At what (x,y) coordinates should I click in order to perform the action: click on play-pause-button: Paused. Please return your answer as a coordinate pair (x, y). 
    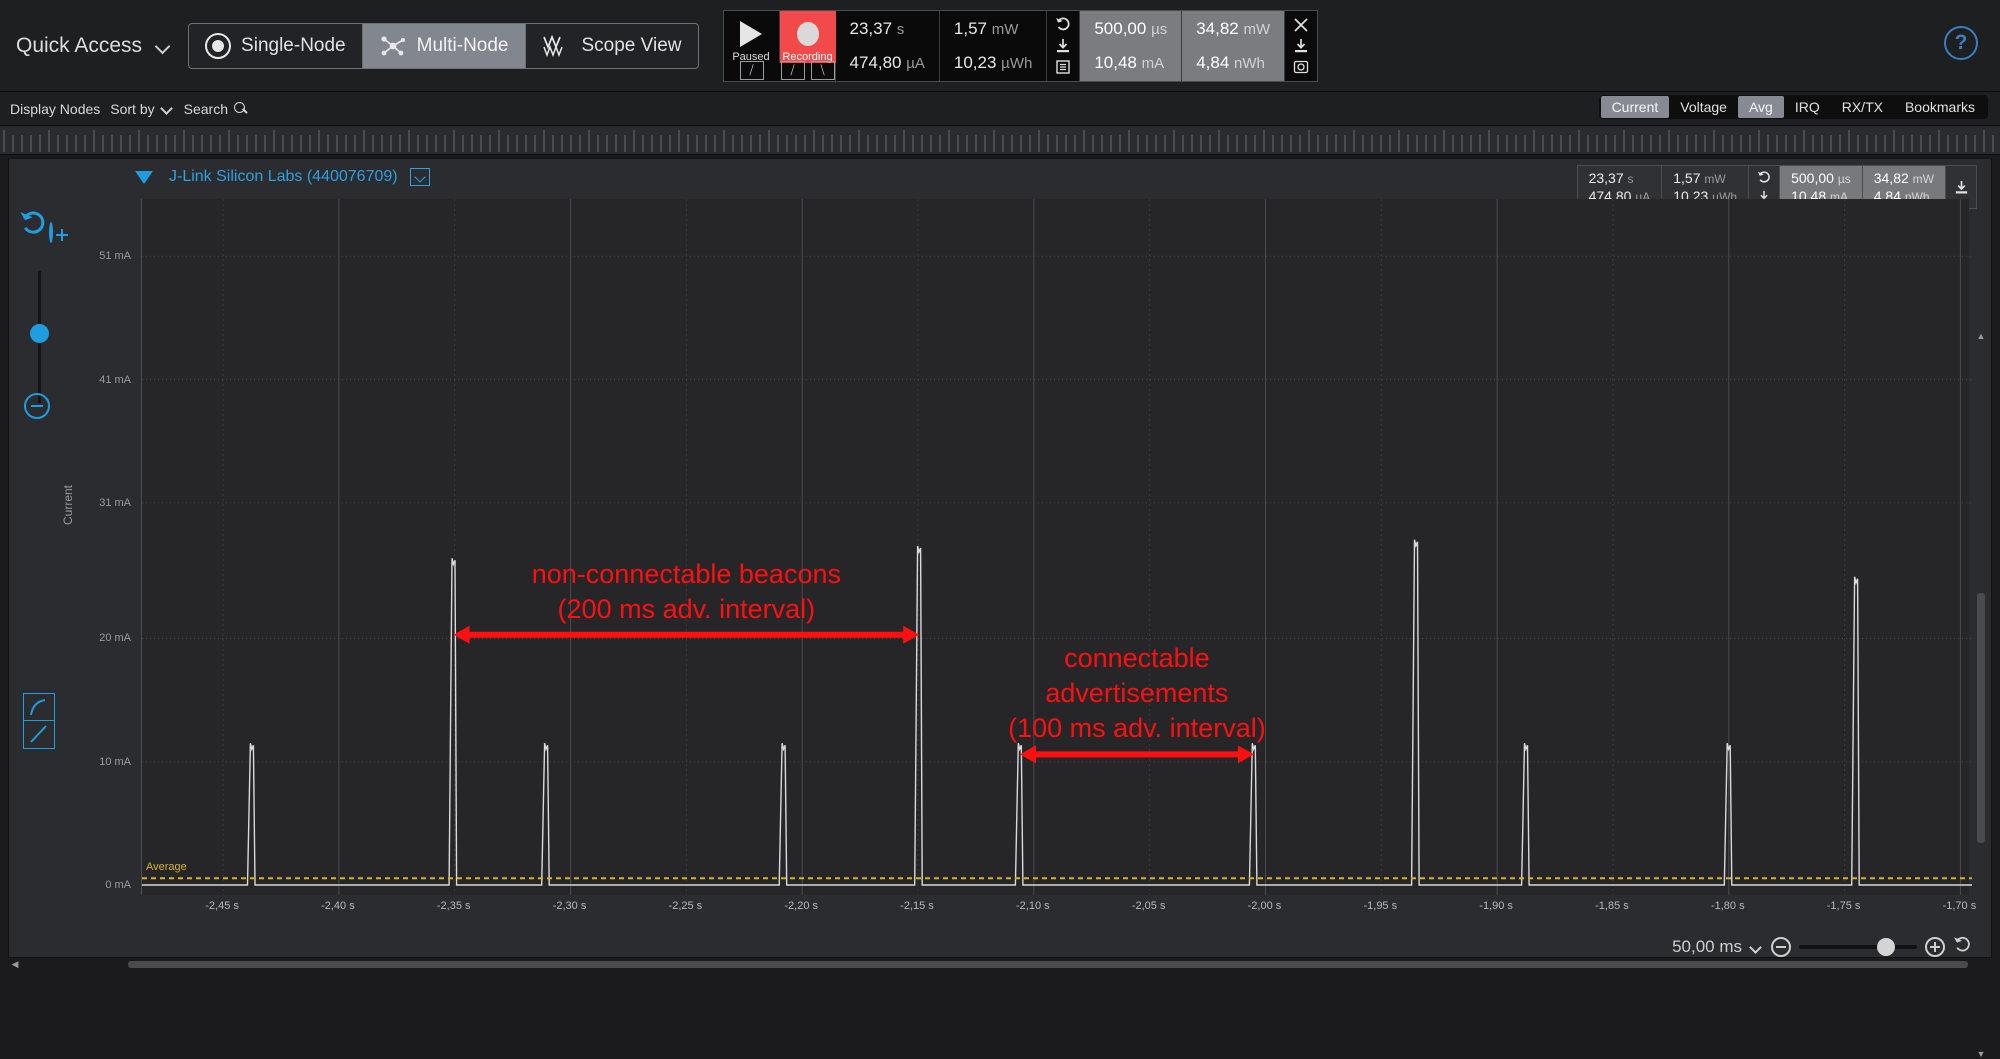
    Looking at the image, I should click on (752, 36).